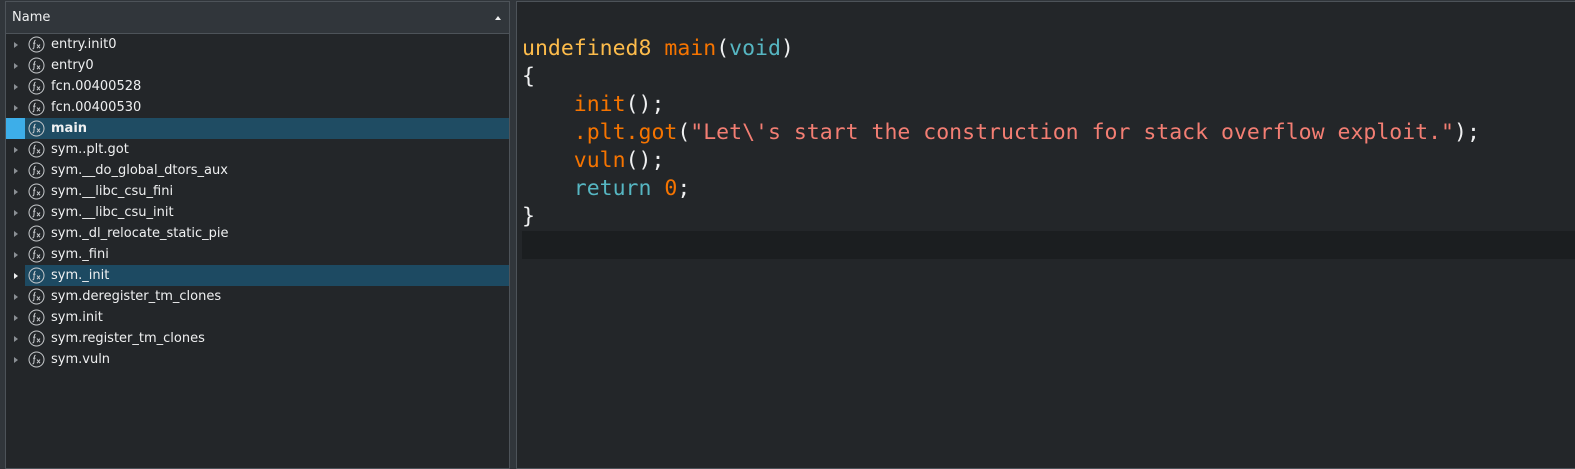  What do you see at coordinates (96, 86) in the screenshot?
I see `function-name: fcn.00400528` at bounding box center [96, 86].